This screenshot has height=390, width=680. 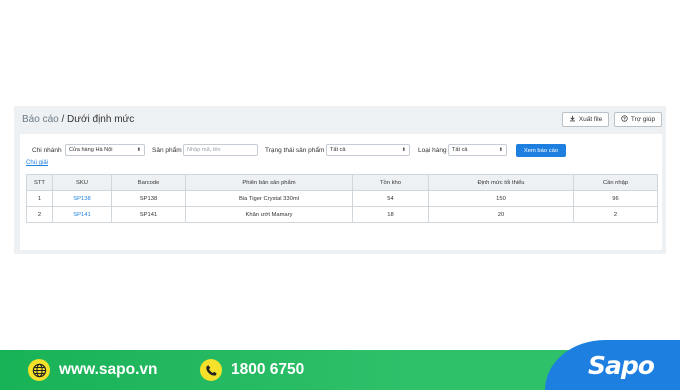 I want to click on status-select-value: Tất cả, so click(x=338, y=150).